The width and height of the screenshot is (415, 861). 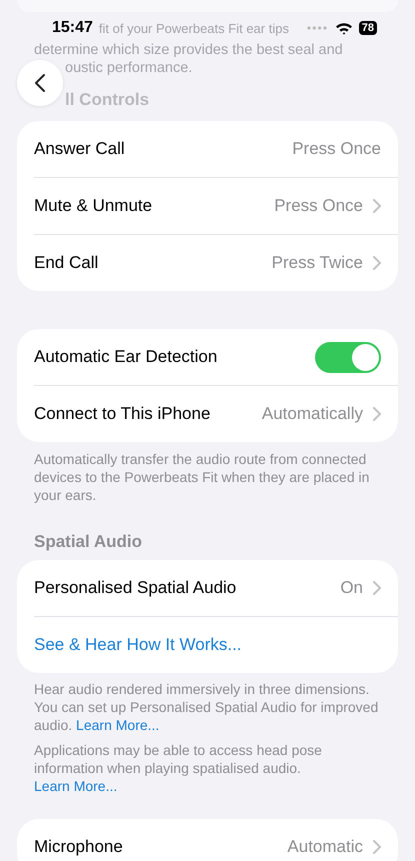 What do you see at coordinates (194, 28) in the screenshot?
I see `faded-text: fit of your Powerbeats Fit ear tips` at bounding box center [194, 28].